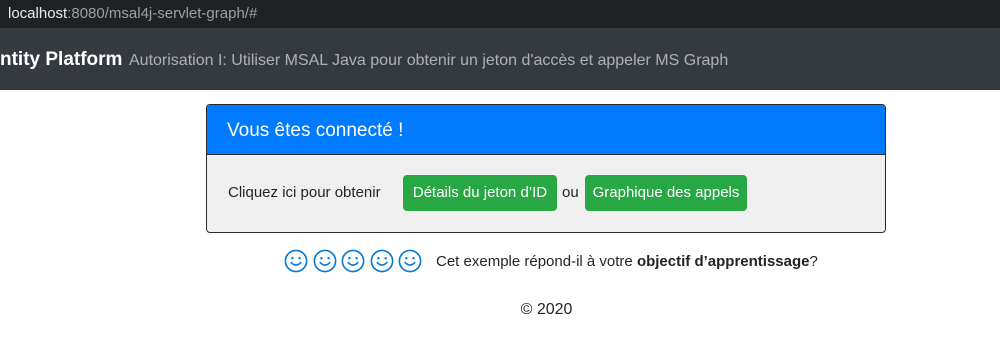 The width and height of the screenshot is (1000, 351). I want to click on question-prefix: Cet exemple répond-il à votre, so click(536, 261).